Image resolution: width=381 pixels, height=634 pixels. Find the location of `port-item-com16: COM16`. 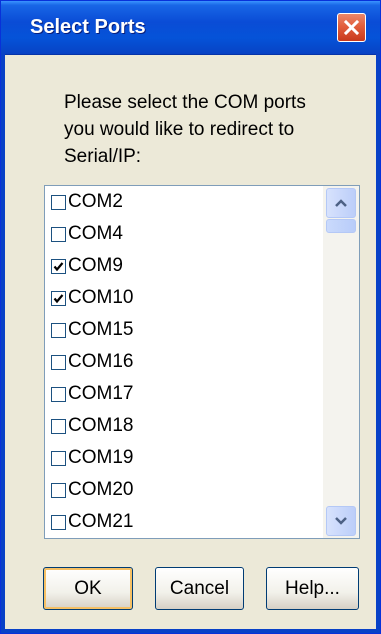

port-item-com16: COM16 is located at coordinates (184, 362).